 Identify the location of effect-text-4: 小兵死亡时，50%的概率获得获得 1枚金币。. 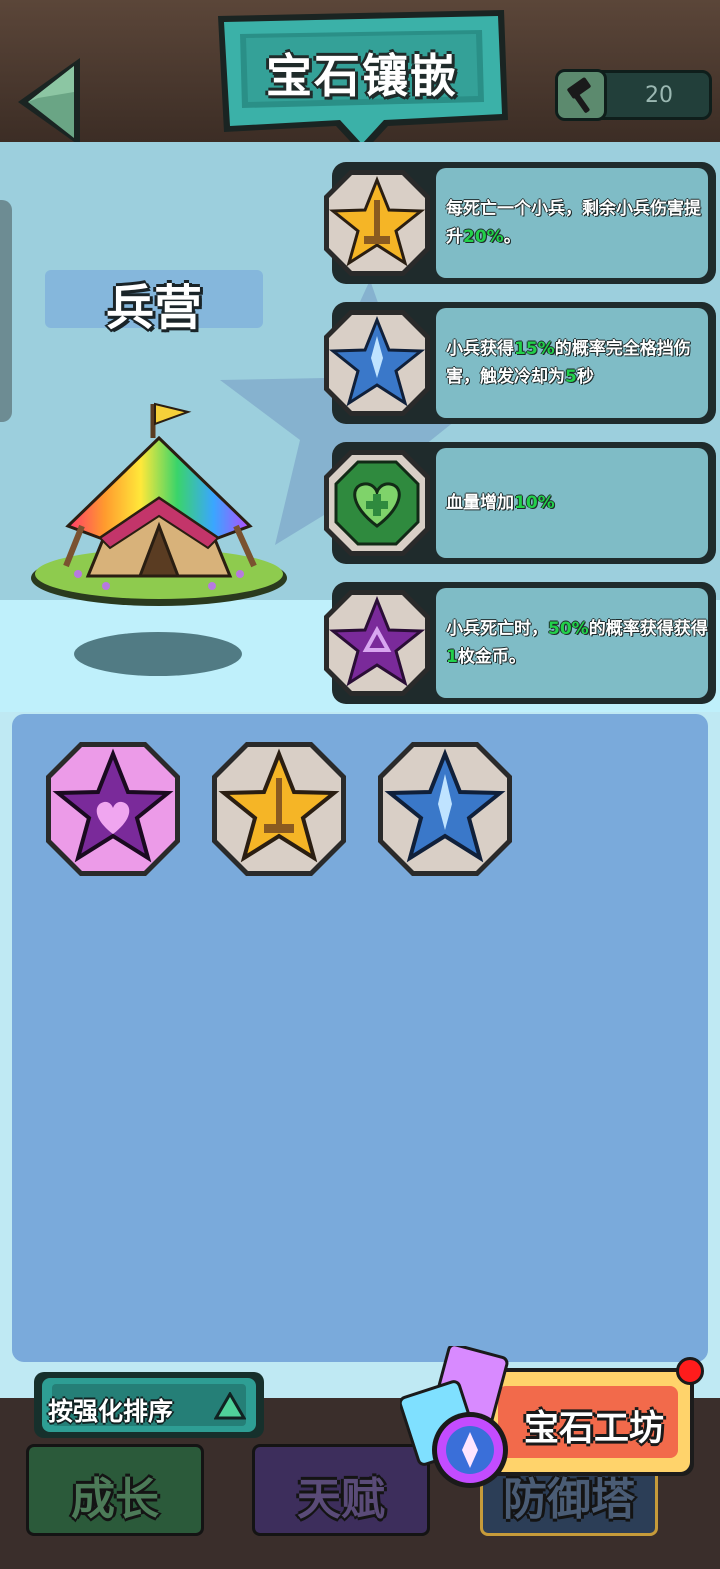
(580, 643).